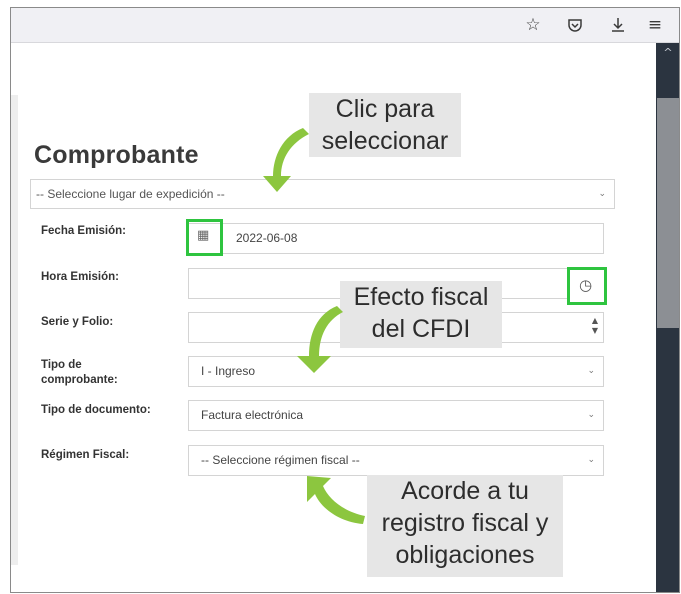 This screenshot has width=681, height=594. I want to click on tipo-comprobante-label-line1: Tipo de, so click(61, 365).